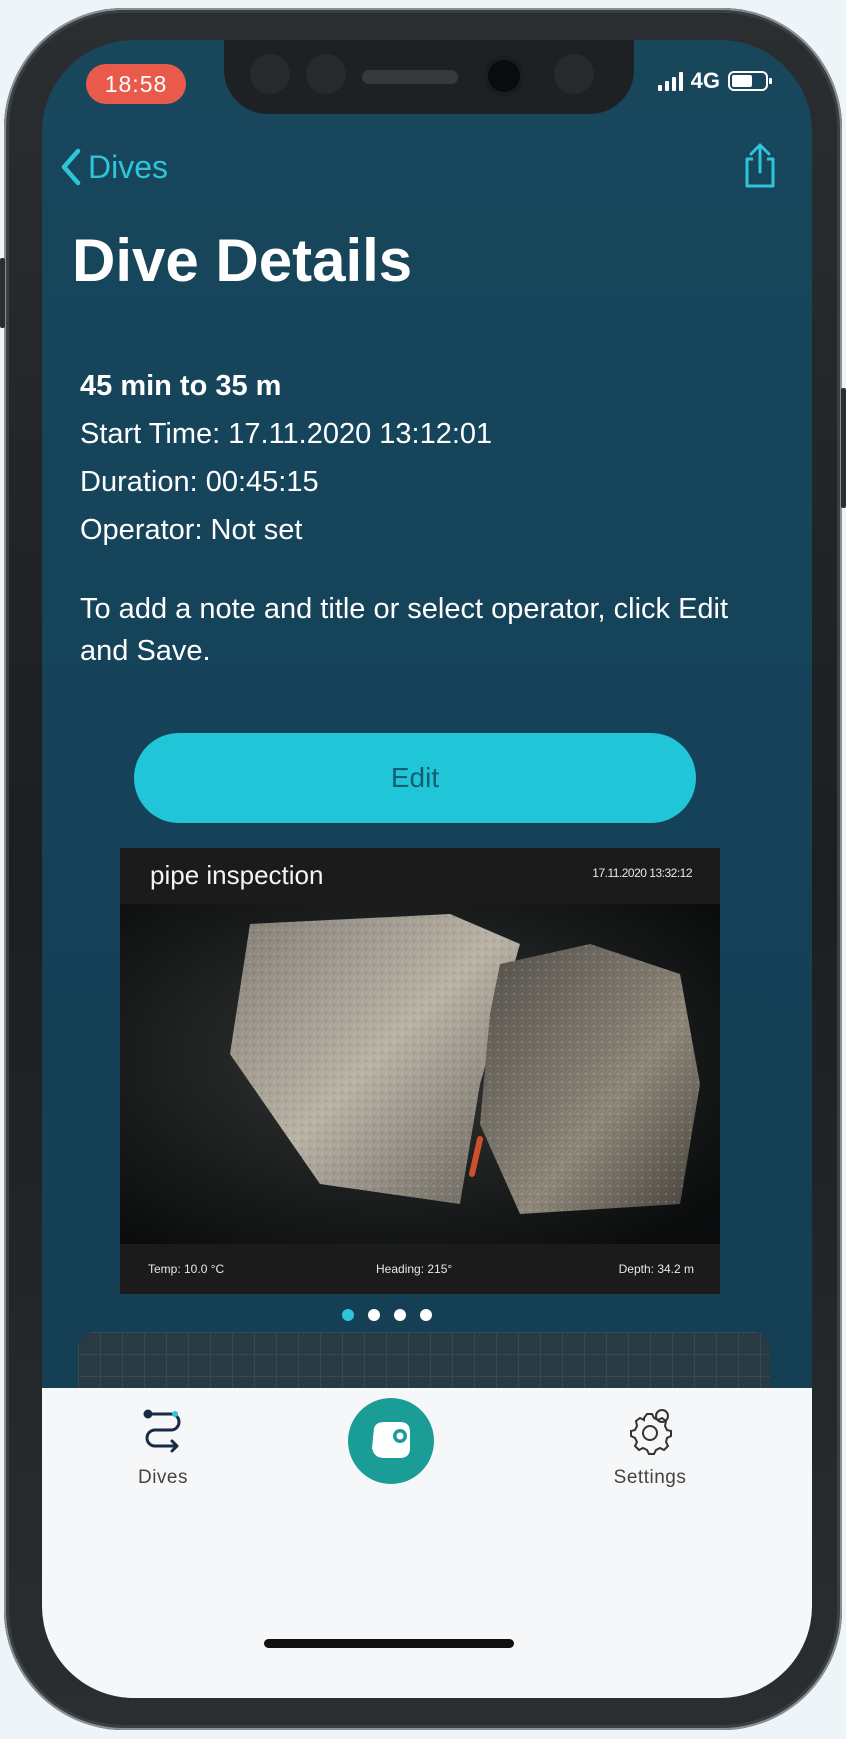  What do you see at coordinates (128, 166) in the screenshot?
I see `back-label: Dives` at bounding box center [128, 166].